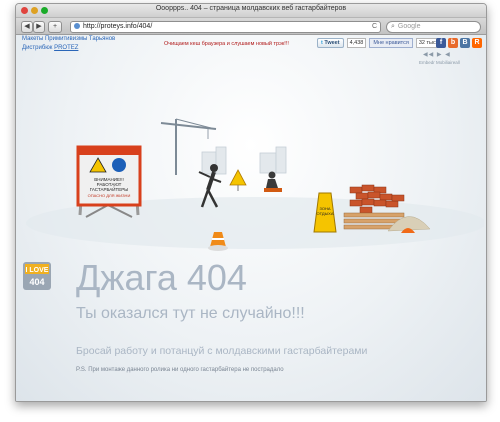  I want to click on address-bar: http://proteys.info/404/ C, so click(225, 27).